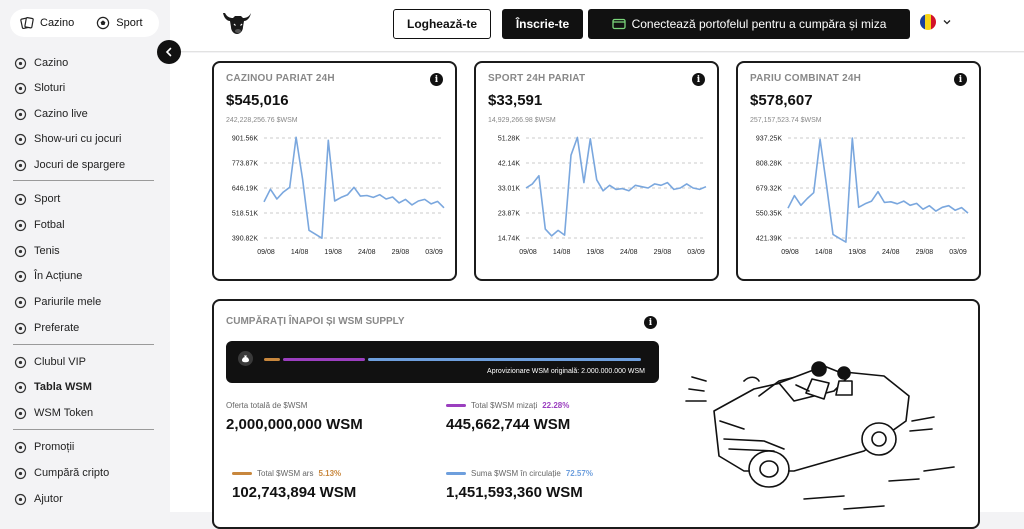 This screenshot has height=529, width=1024. Describe the element at coordinates (242, 473) in the screenshot. I see `burned-legend-swatch` at that location.